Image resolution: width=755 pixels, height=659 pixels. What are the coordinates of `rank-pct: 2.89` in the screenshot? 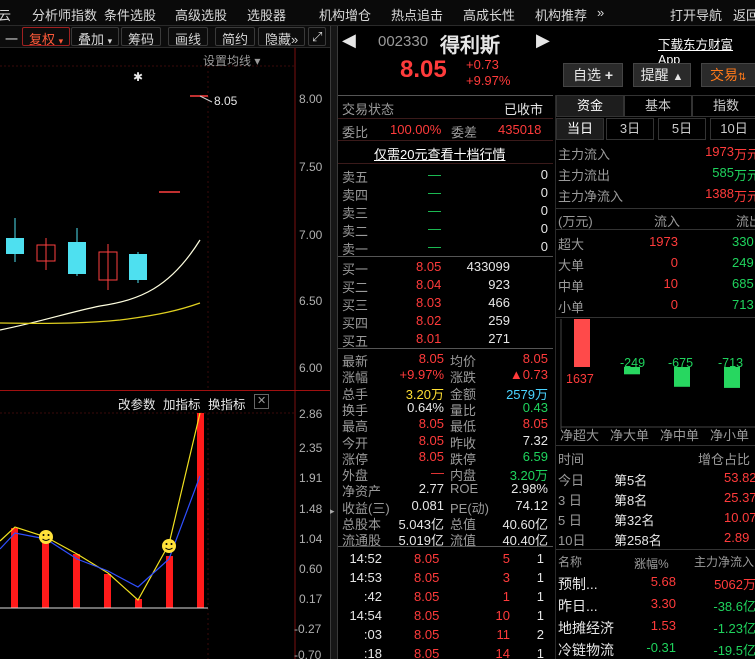 It's located at (737, 537).